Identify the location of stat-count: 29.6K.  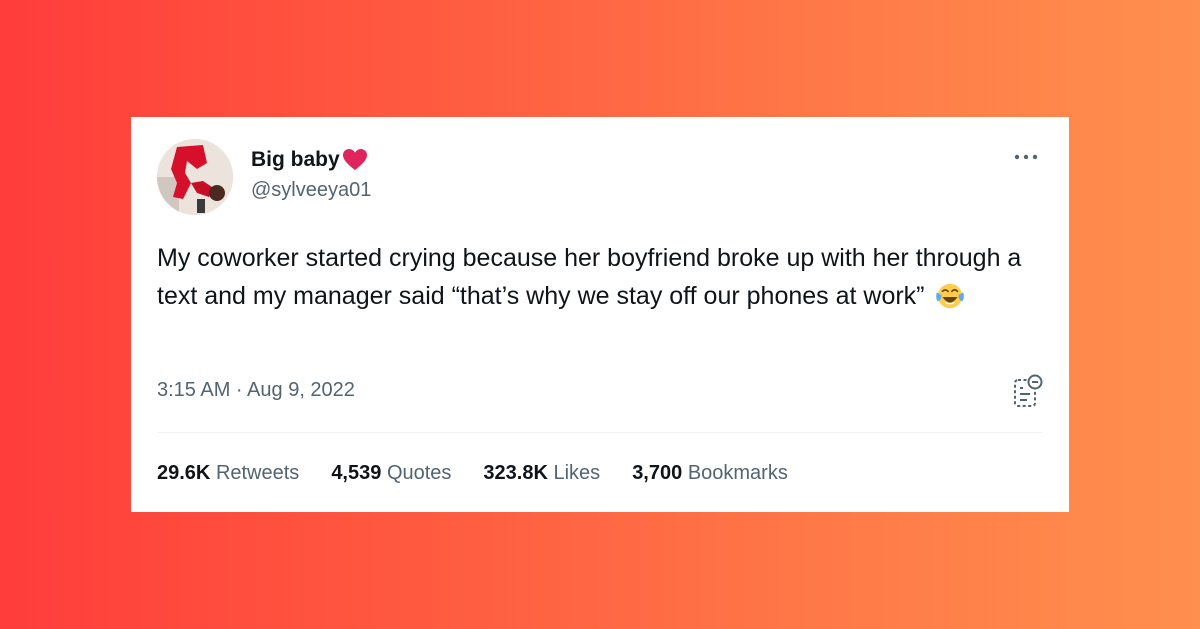
(184, 473).